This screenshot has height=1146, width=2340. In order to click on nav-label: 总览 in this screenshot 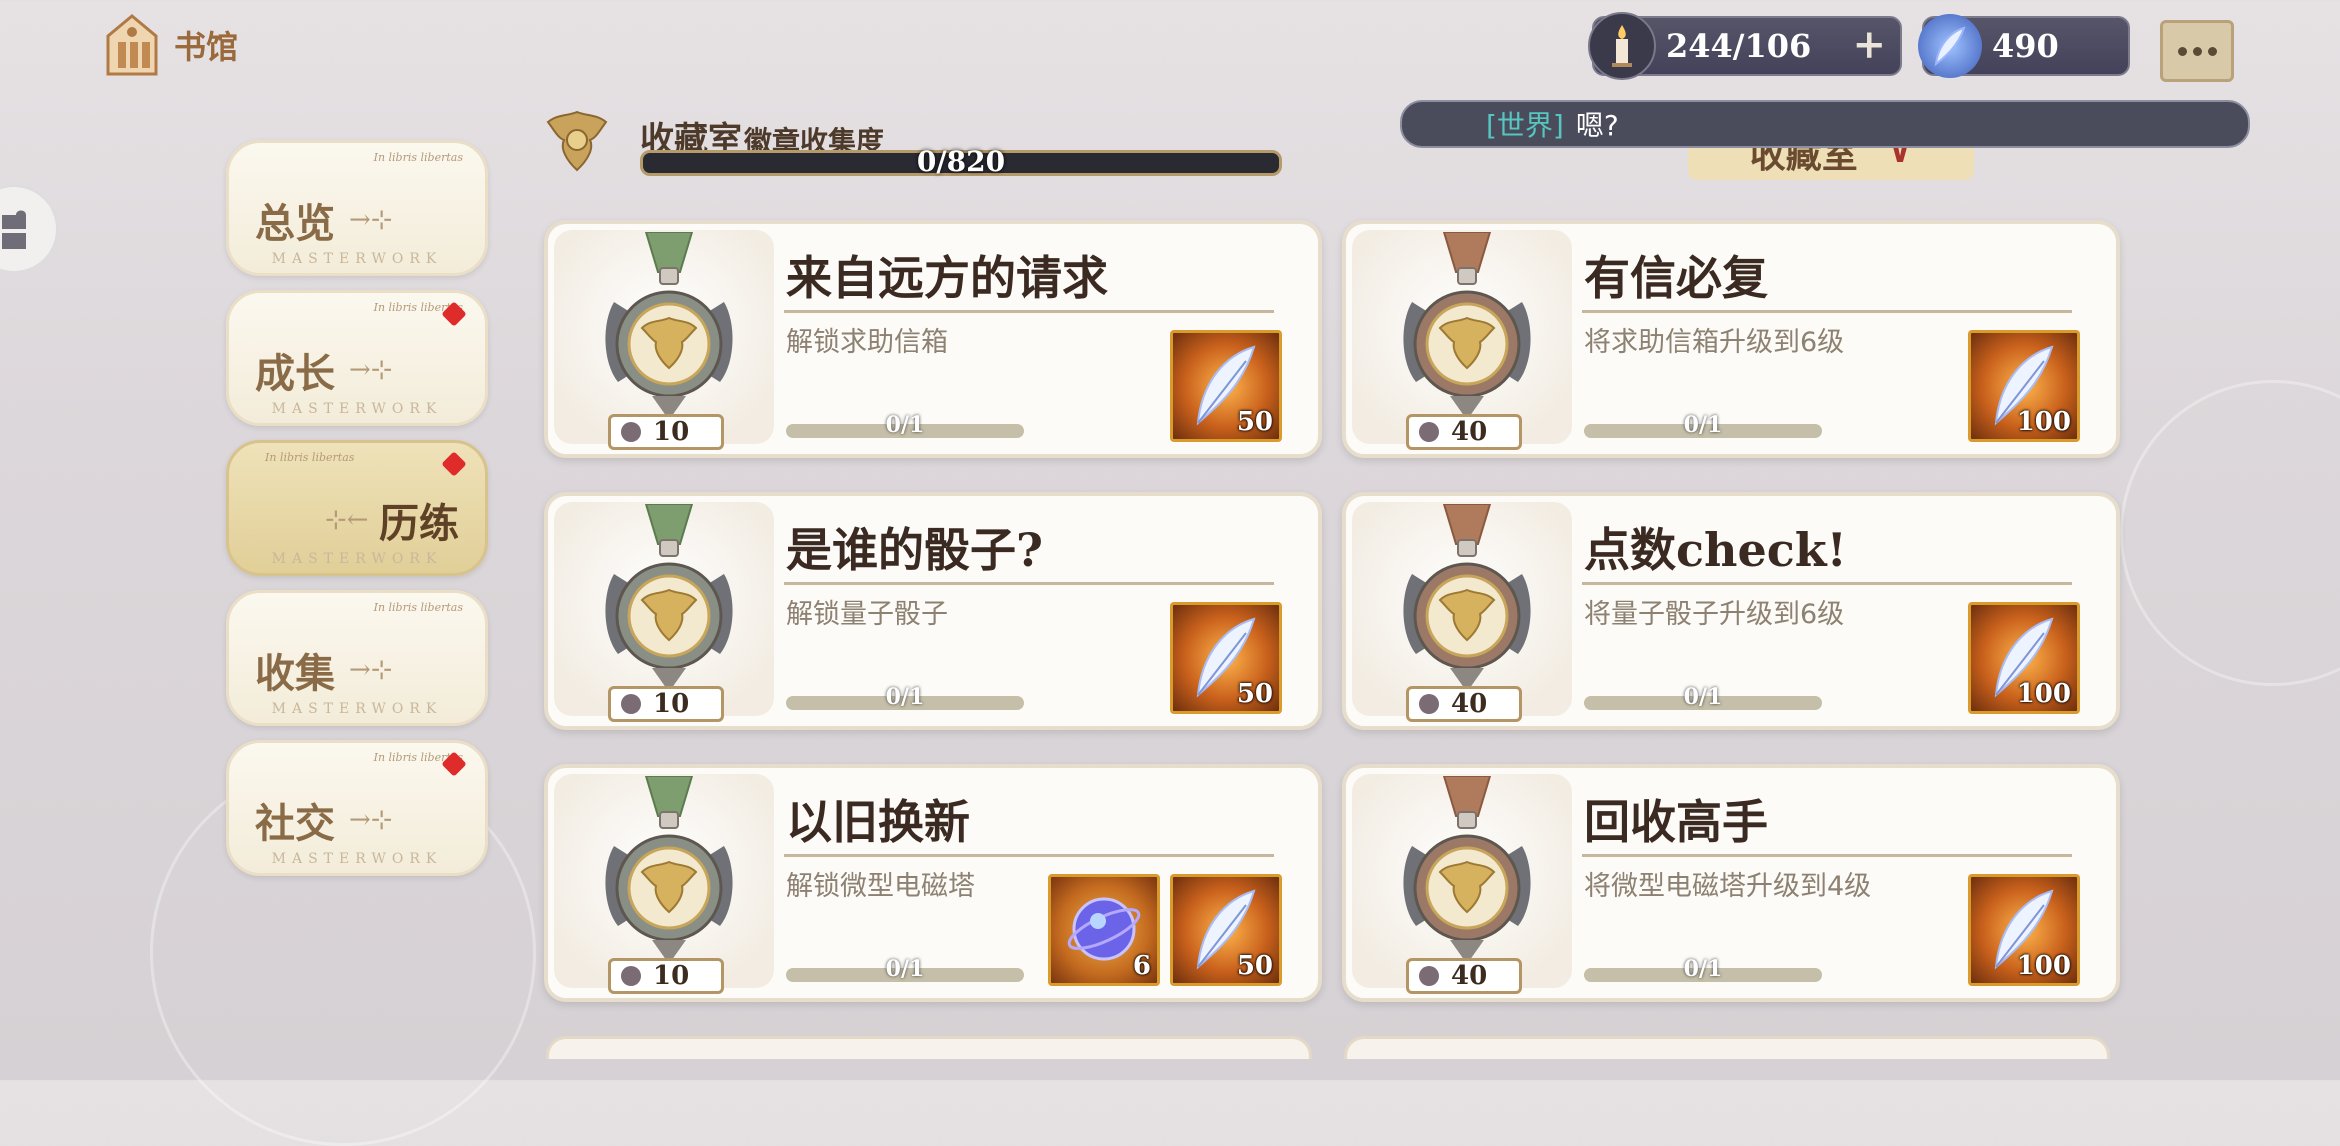, I will do `click(295, 223)`.